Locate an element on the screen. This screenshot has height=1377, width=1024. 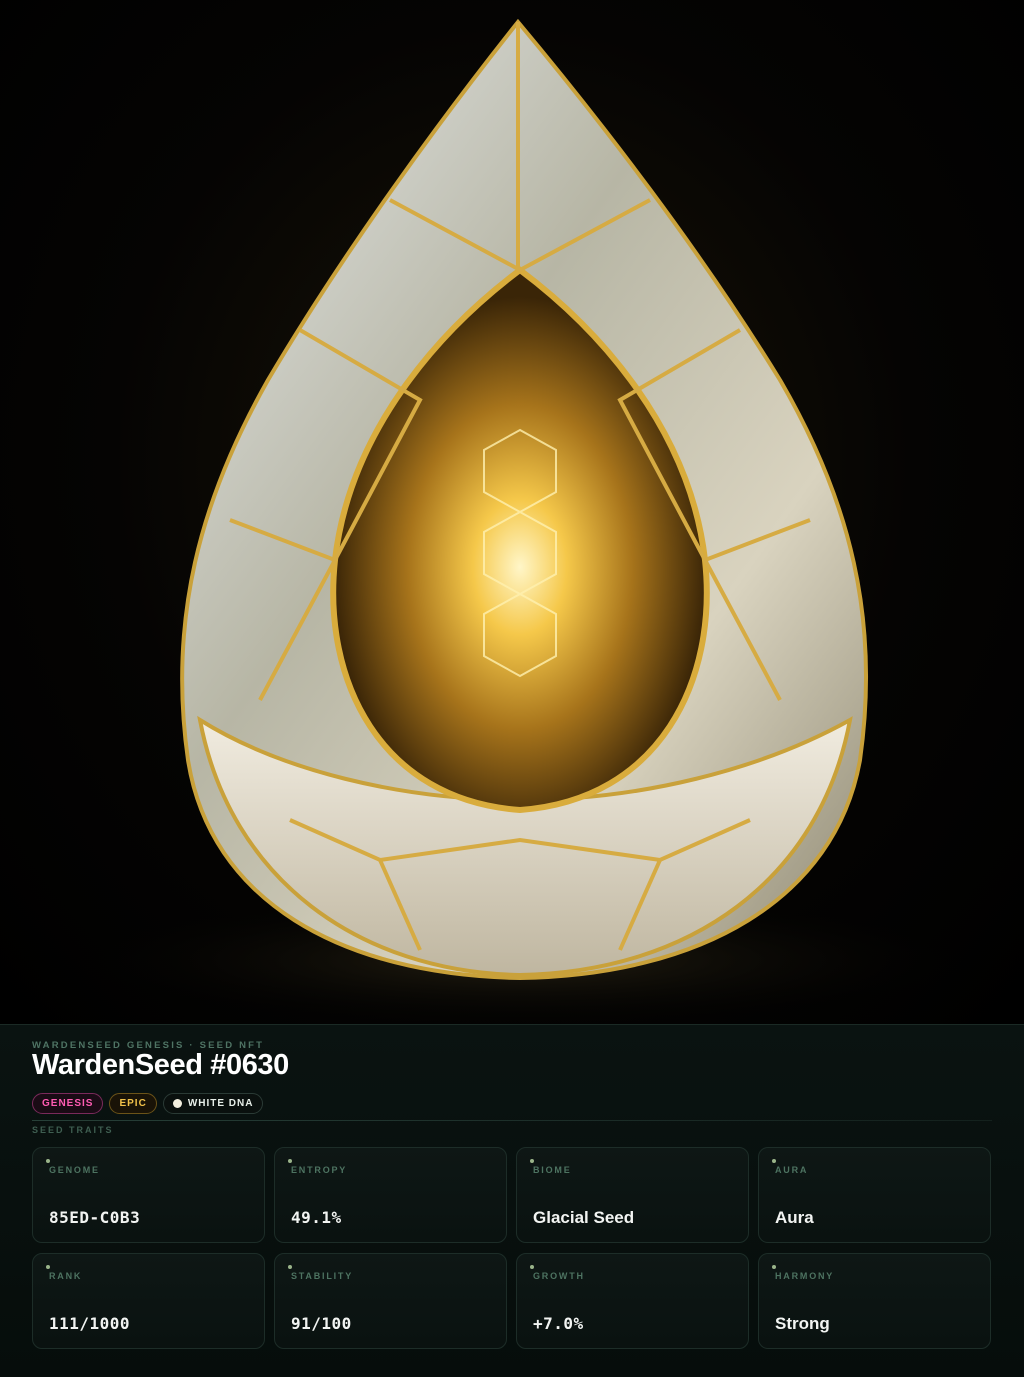
trait-value: +7.0% is located at coordinates (558, 1323).